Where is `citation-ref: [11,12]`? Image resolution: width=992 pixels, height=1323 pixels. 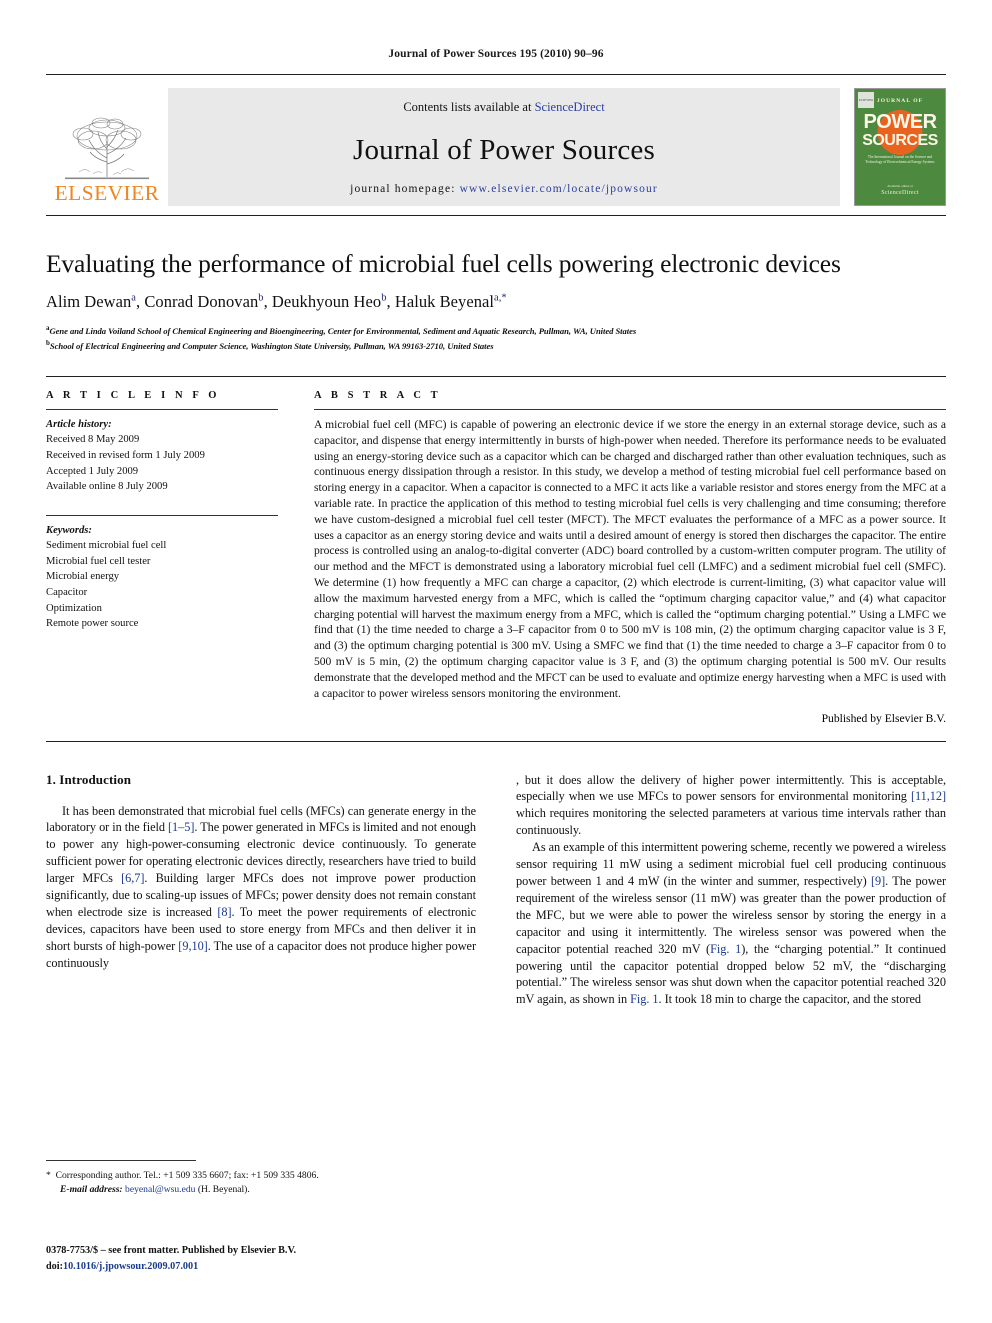
citation-ref: [11,12] is located at coordinates (928, 796).